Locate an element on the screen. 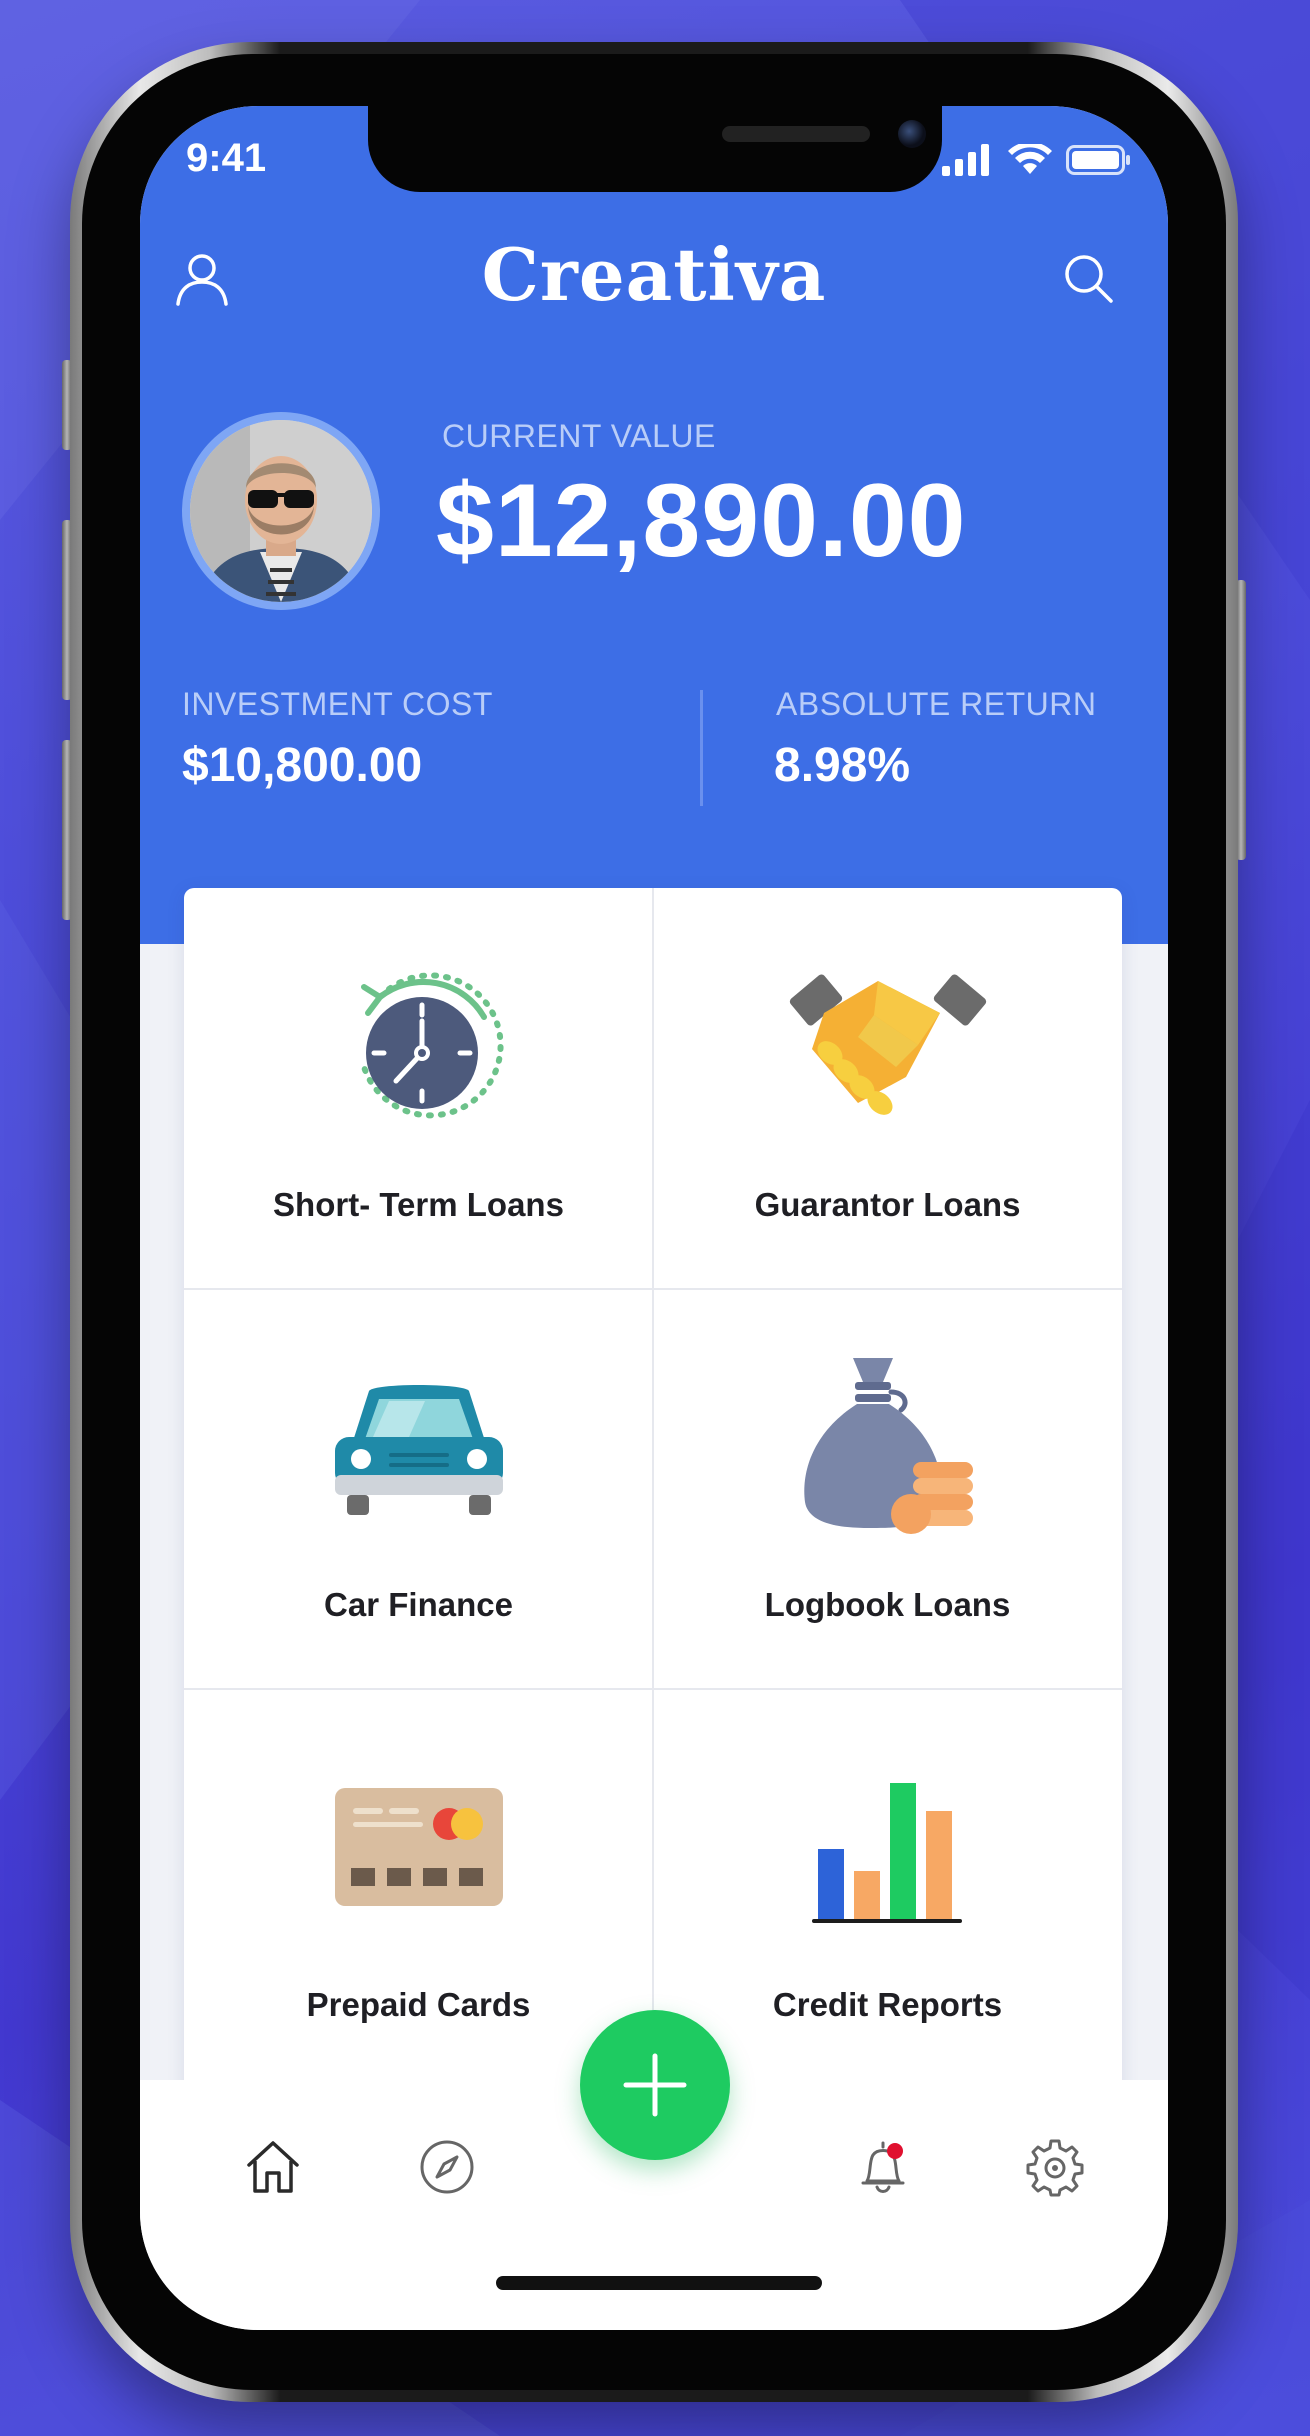 Image resolution: width=1310 pixels, height=2436 pixels. tile-logbook-loans: Logbook Loans is located at coordinates (887, 1488).